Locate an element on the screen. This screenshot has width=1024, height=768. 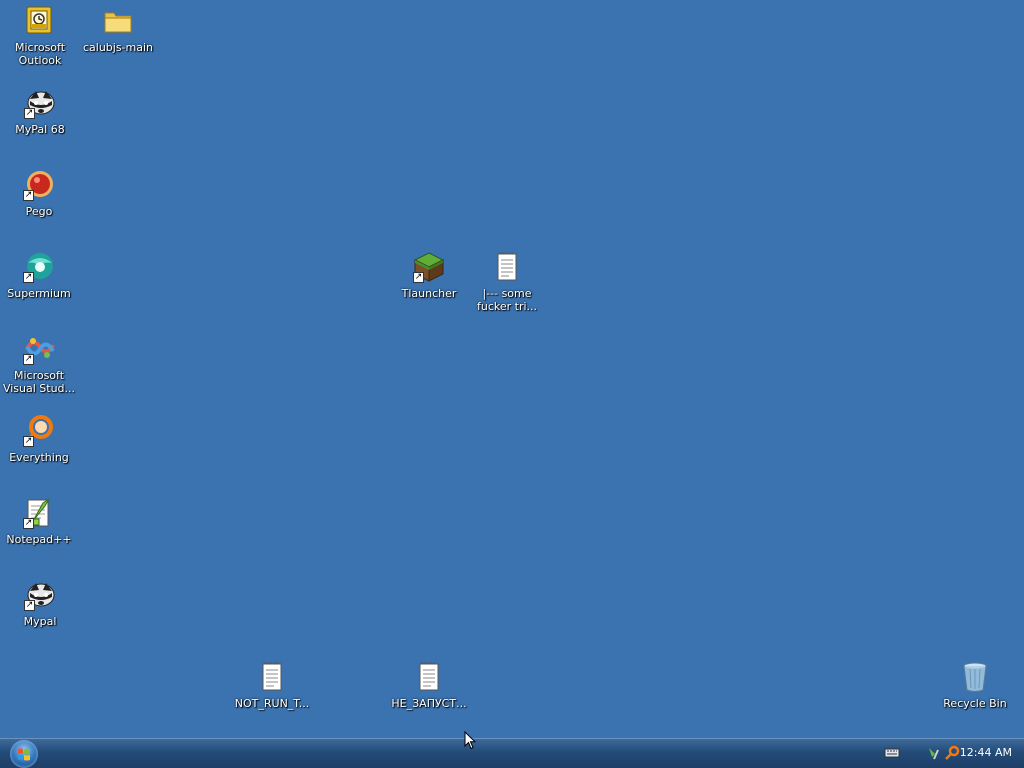
desktop-icon-label: Recycle Bin is located at coordinates (975, 703).